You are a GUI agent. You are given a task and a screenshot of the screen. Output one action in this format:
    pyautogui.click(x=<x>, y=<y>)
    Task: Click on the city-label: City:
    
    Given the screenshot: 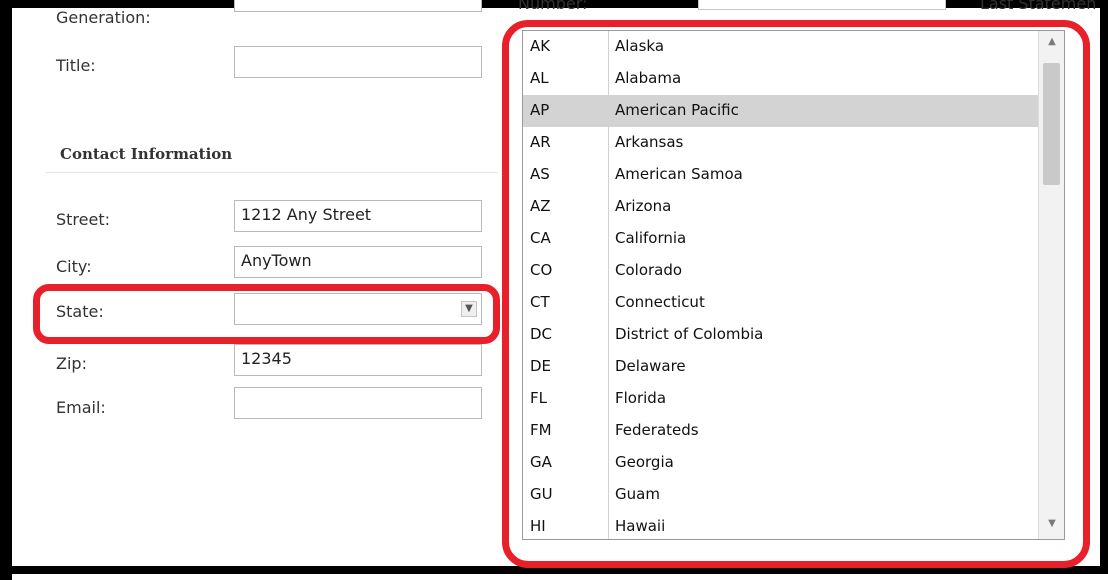 What is the action you would take?
    pyautogui.click(x=74, y=266)
    